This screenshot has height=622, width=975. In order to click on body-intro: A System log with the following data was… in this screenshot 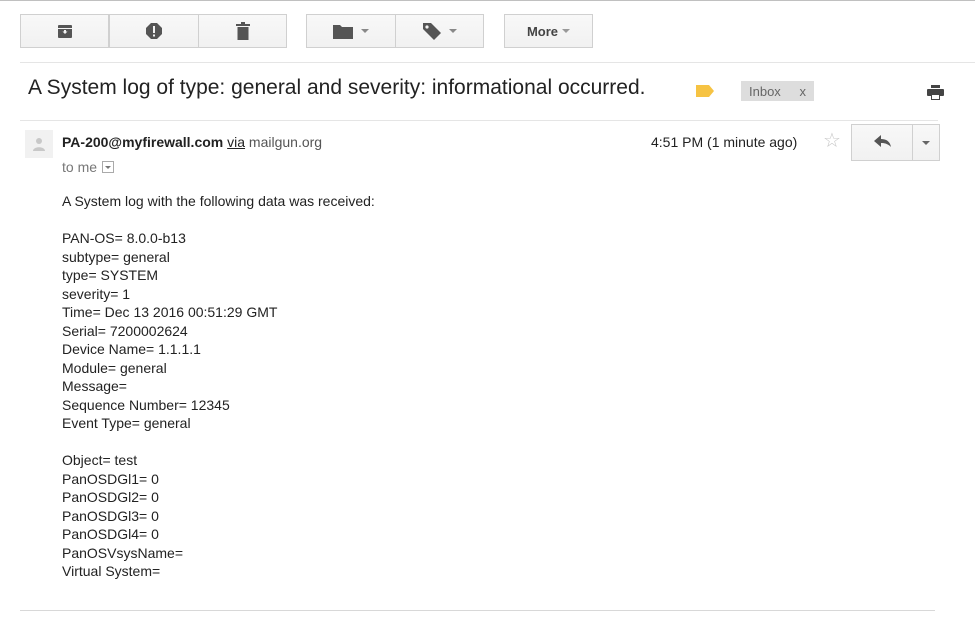, I will do `click(218, 201)`.